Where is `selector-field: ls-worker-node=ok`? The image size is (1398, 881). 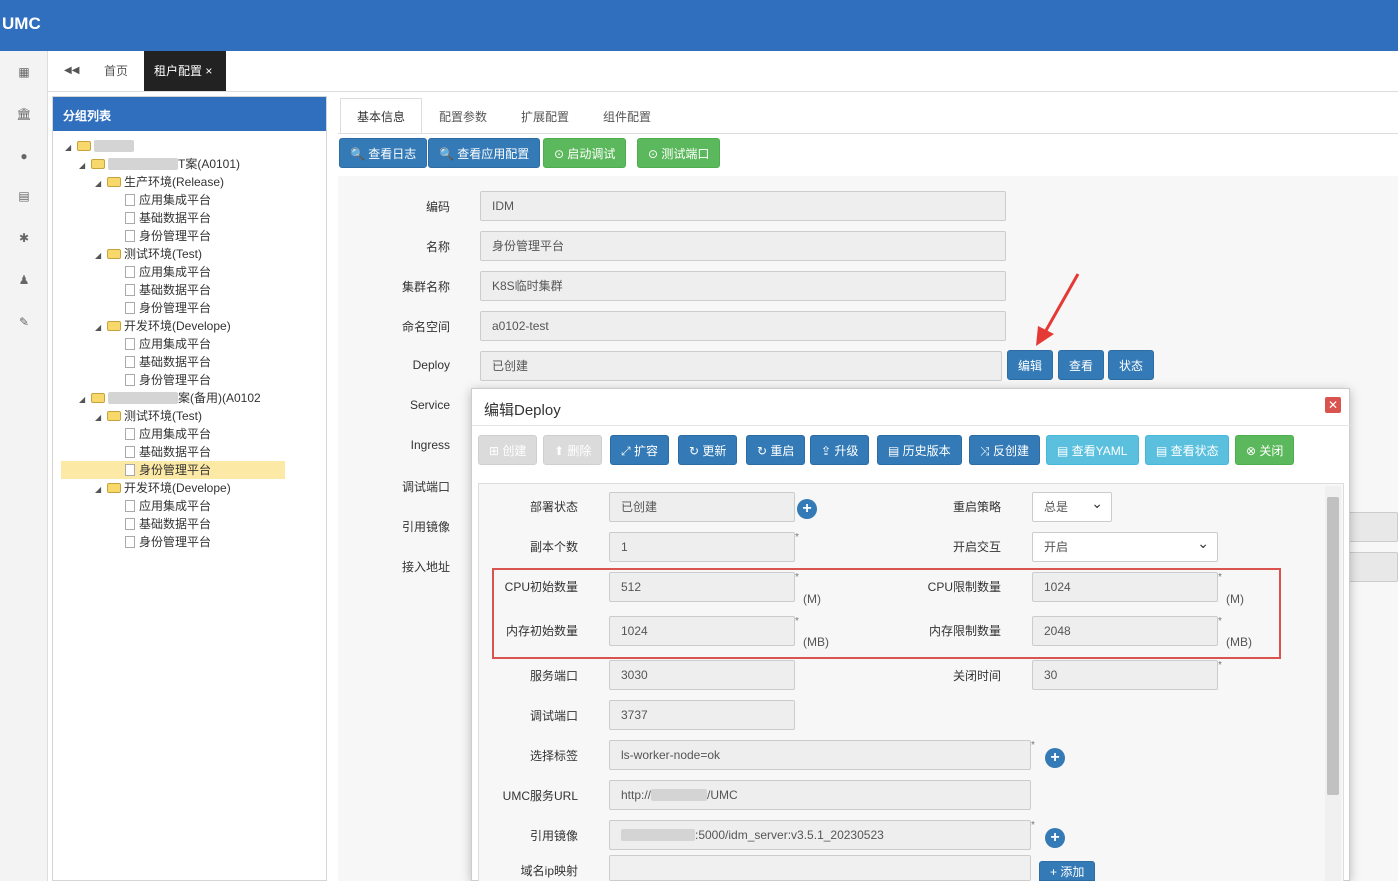
selector-field: ls-worker-node=ok is located at coordinates (820, 755).